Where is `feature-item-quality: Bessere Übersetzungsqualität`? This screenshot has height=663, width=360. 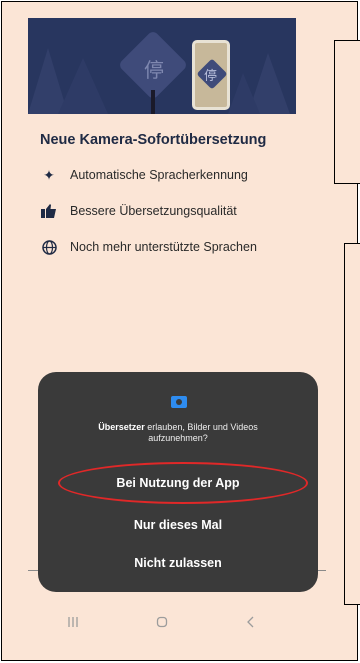 feature-item-quality: Bessere Übersetzungsqualität is located at coordinates (138, 211).